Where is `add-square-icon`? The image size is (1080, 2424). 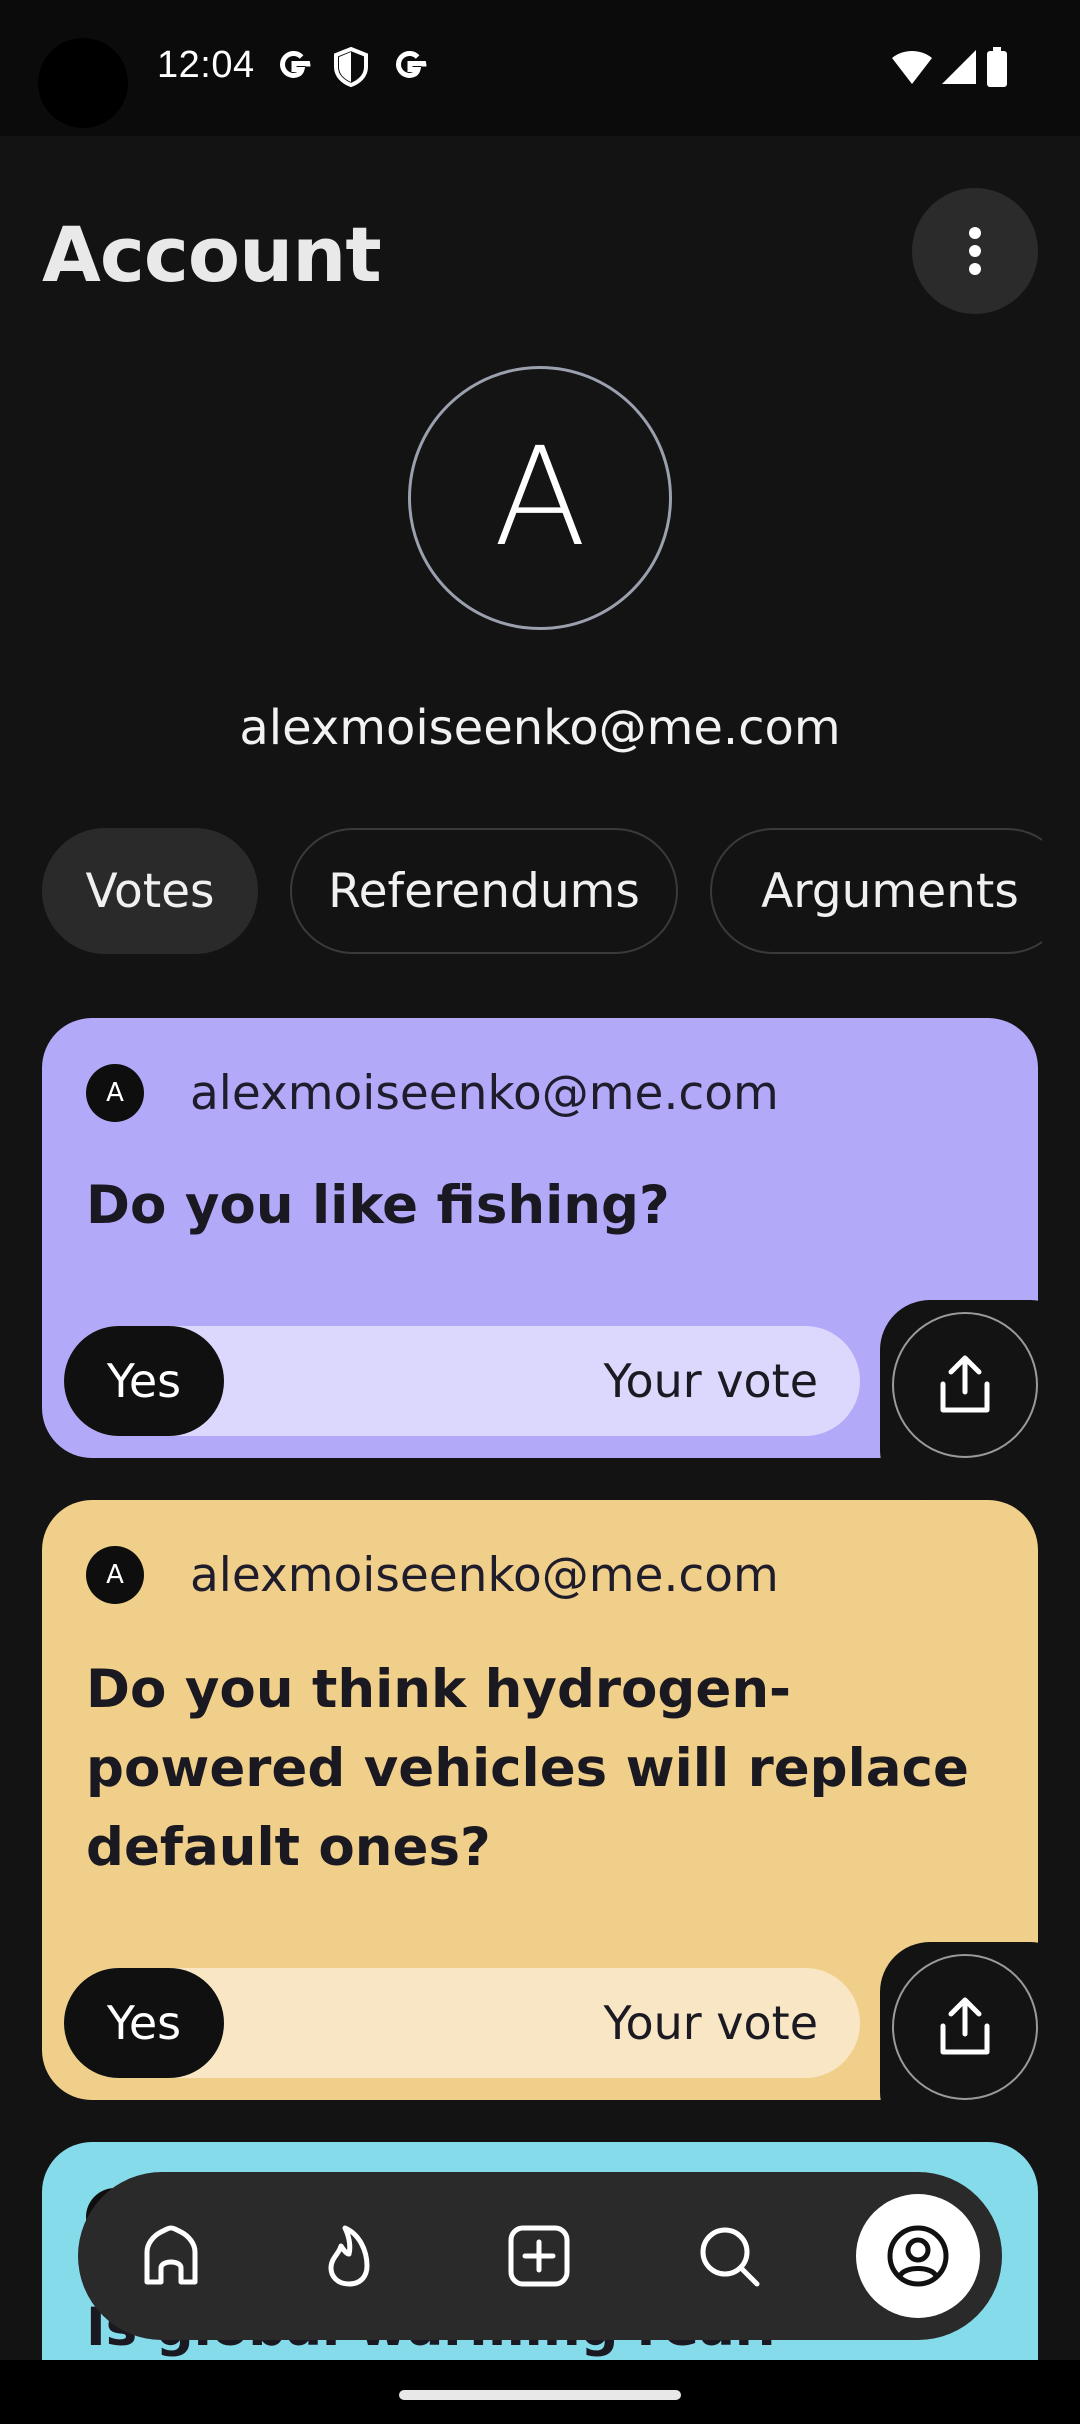 add-square-icon is located at coordinates (539, 2256).